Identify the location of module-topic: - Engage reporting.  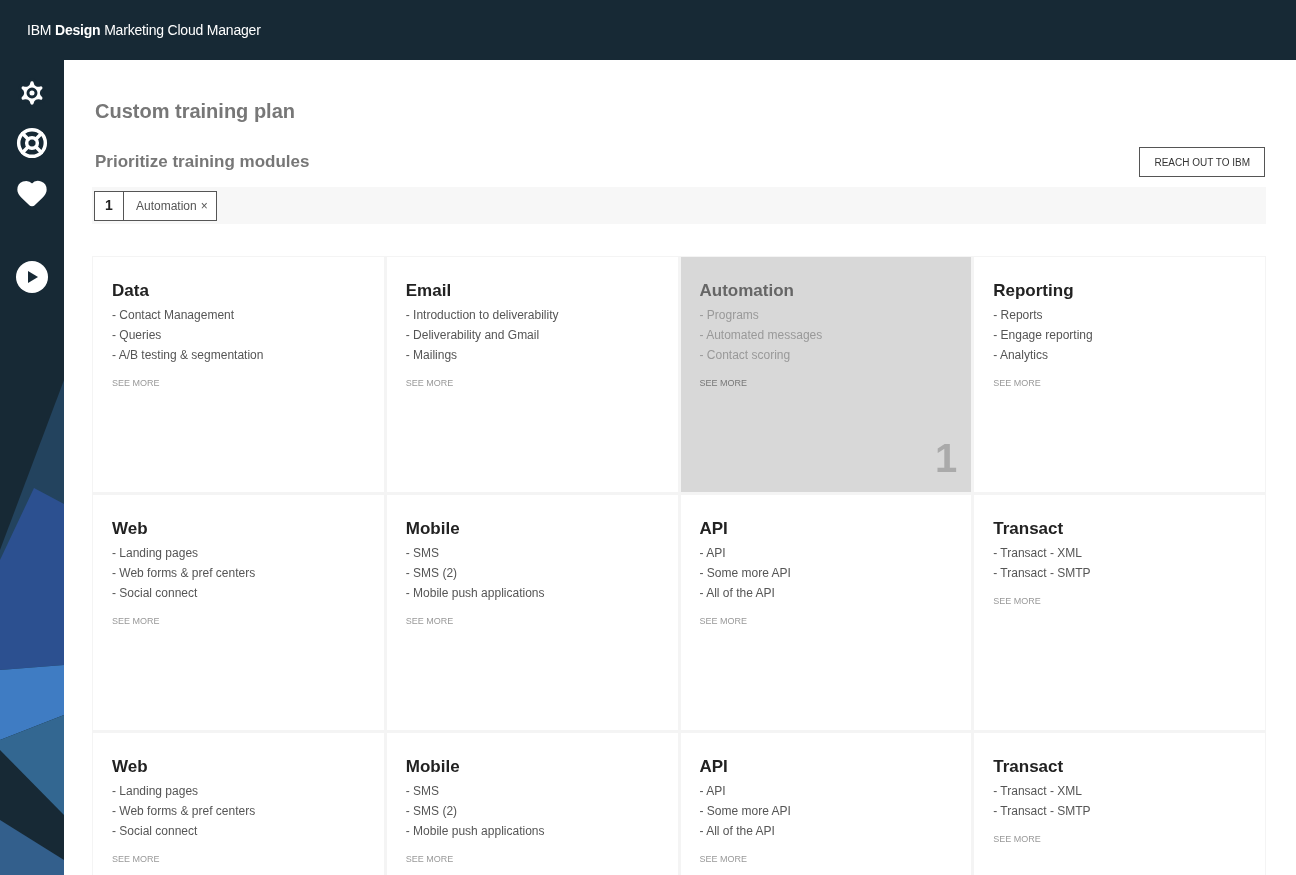
(1043, 334).